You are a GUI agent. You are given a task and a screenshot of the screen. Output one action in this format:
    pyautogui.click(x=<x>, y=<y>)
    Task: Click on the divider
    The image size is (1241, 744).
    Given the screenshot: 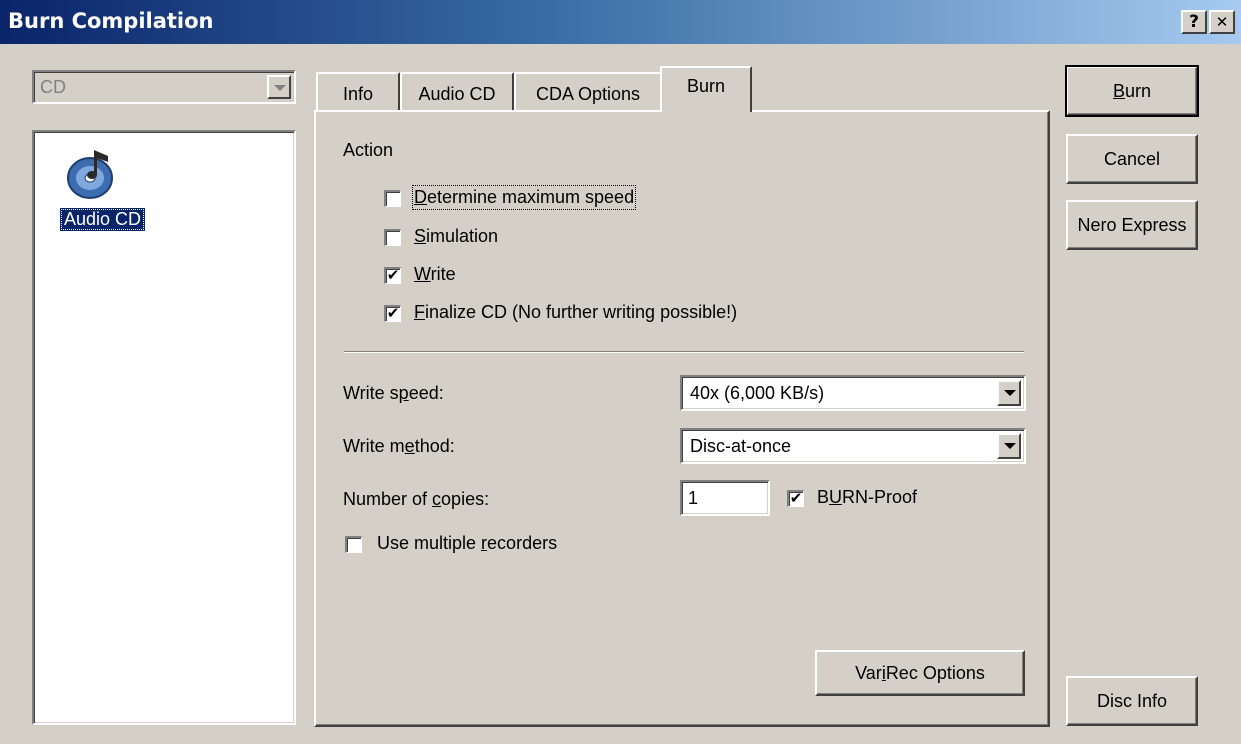 What is the action you would take?
    pyautogui.click(x=684, y=352)
    